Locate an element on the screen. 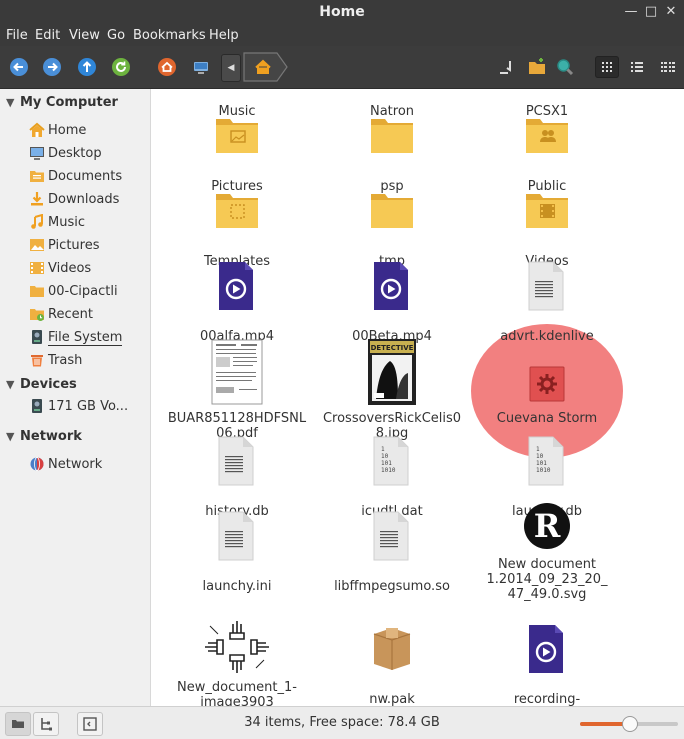  sidebar-item-label: Documents is located at coordinates (85, 176).